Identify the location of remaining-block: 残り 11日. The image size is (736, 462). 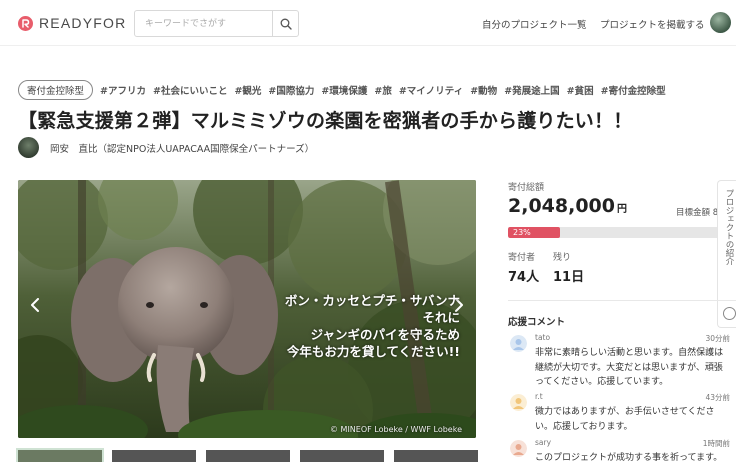
(568, 267).